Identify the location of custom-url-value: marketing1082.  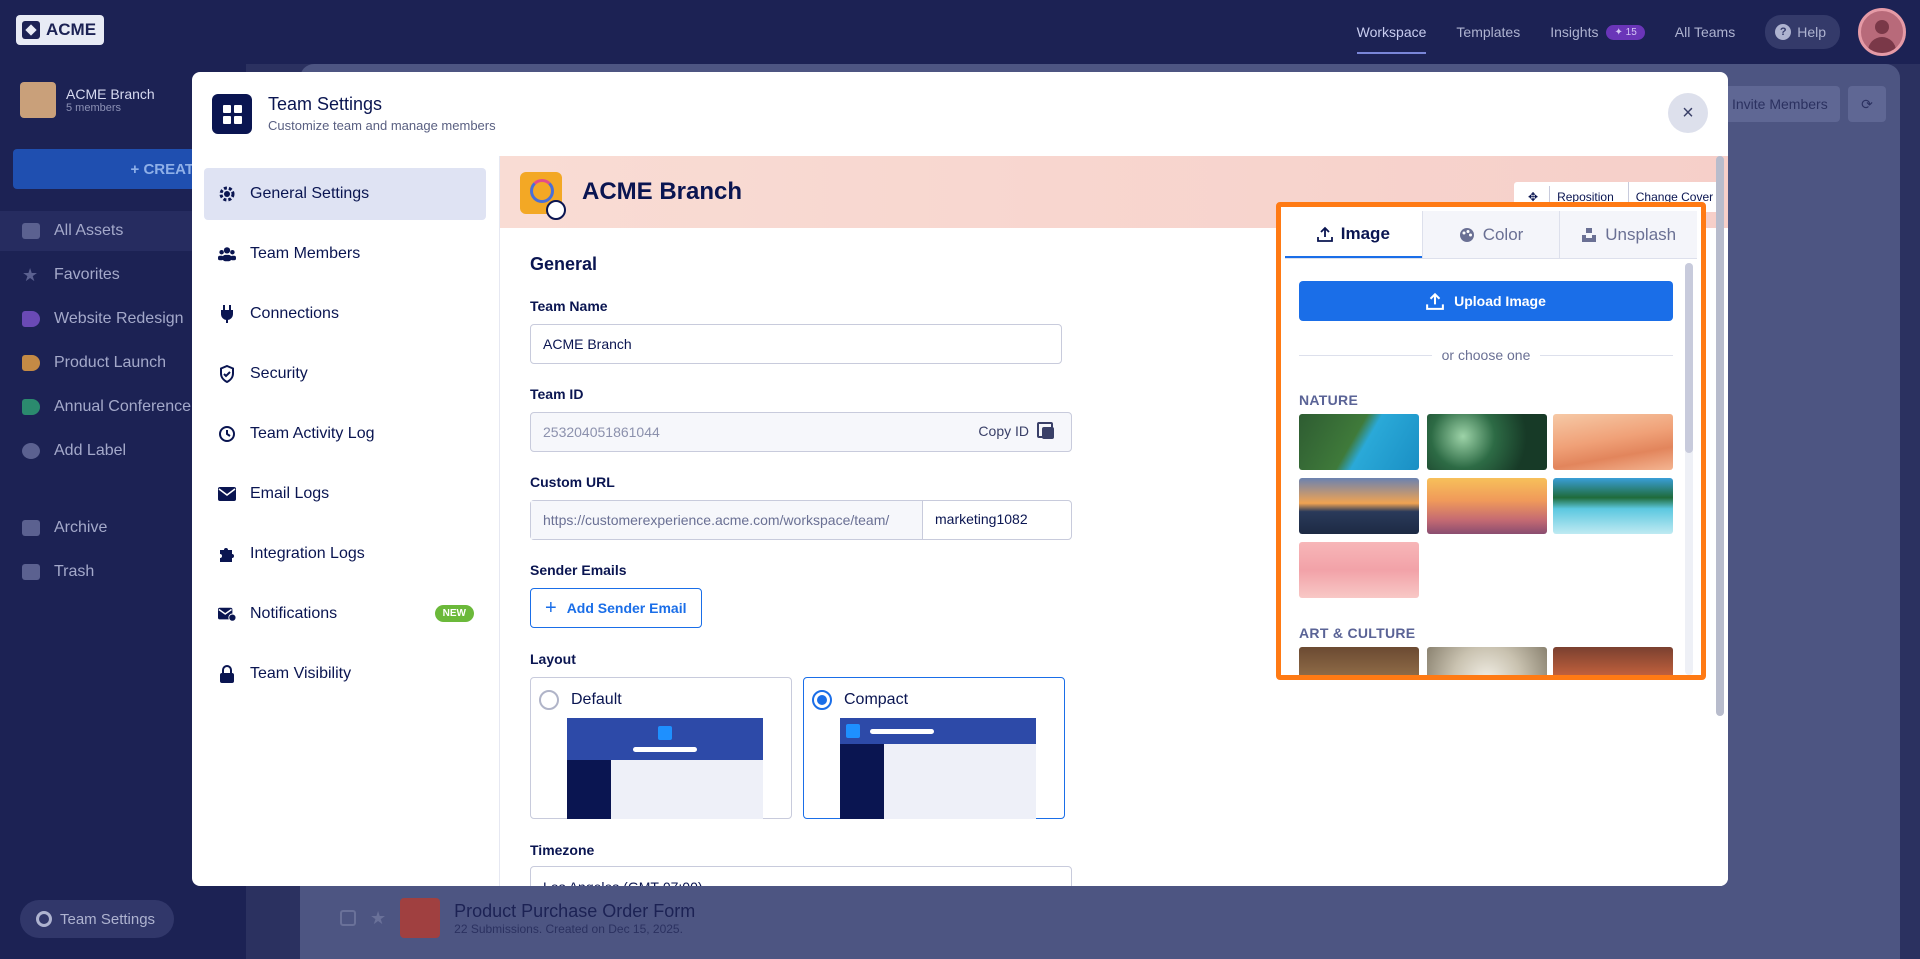
(981, 519).